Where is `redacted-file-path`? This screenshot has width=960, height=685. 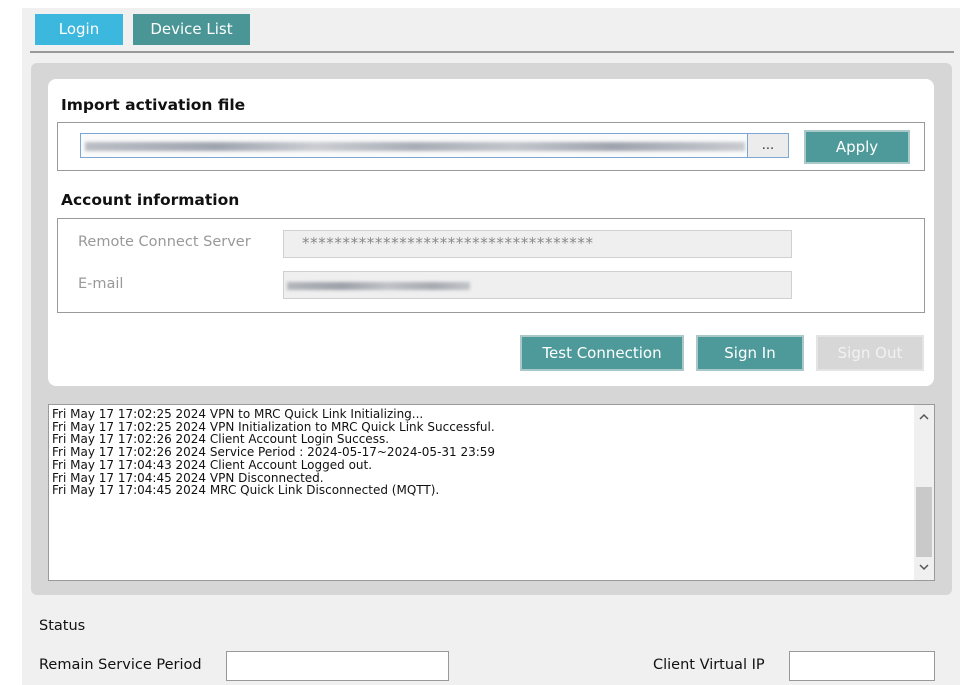
redacted-file-path is located at coordinates (415, 146).